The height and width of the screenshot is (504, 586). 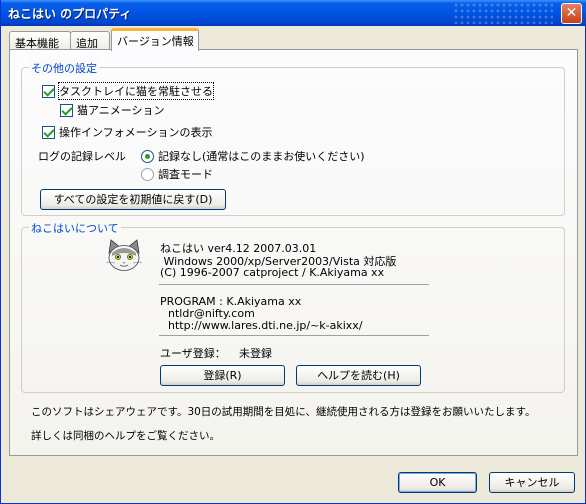 I want to click on log-option-none: 記録なし(通常はこのままお使いください), so click(x=253, y=156).